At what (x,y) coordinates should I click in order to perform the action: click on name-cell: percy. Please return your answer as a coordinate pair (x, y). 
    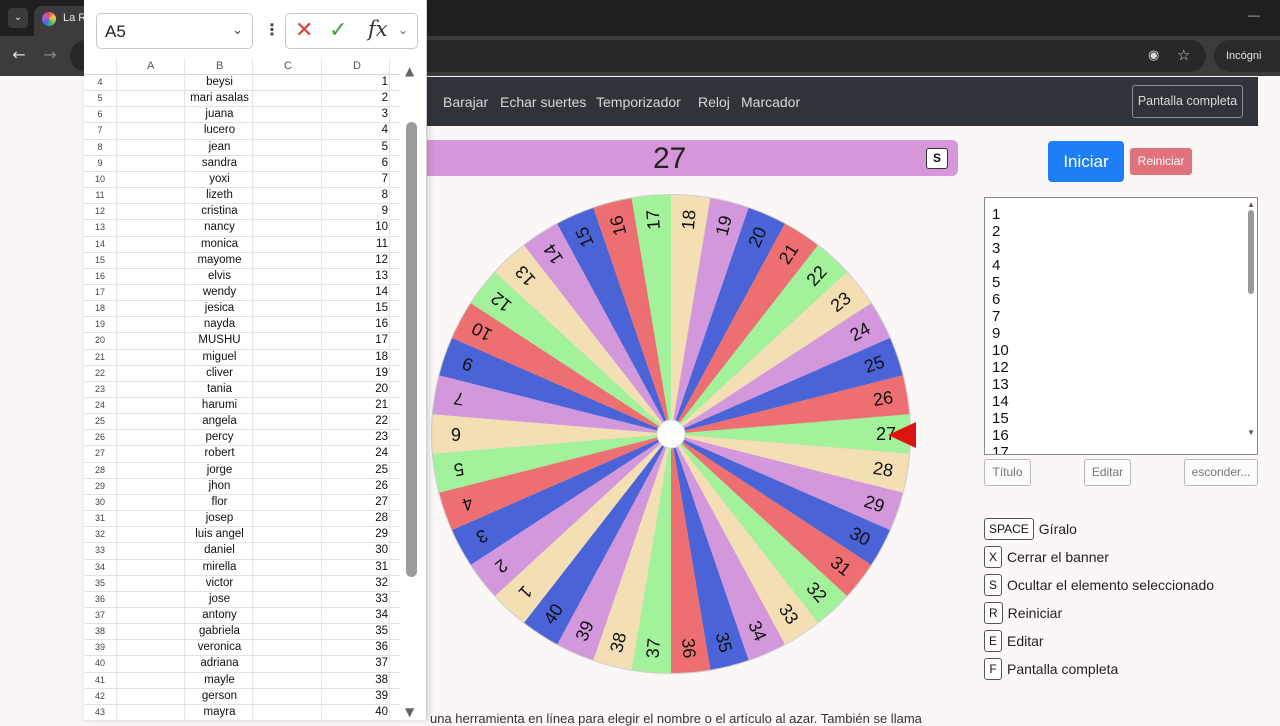
    Looking at the image, I should click on (219, 437).